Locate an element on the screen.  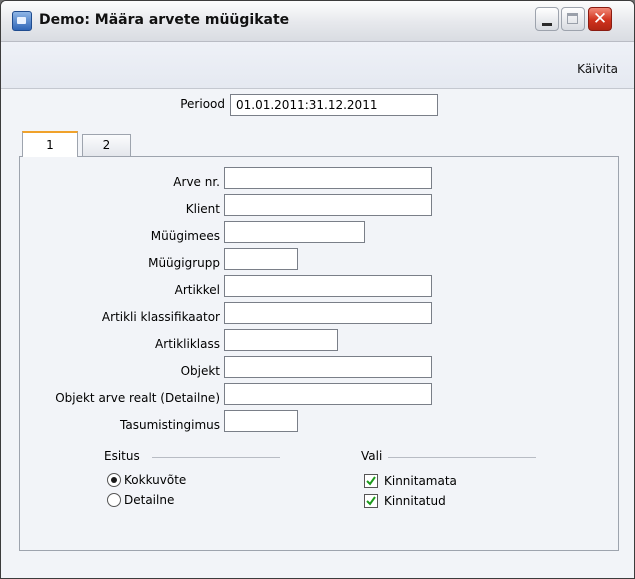
detailne-radio is located at coordinates (114, 500).